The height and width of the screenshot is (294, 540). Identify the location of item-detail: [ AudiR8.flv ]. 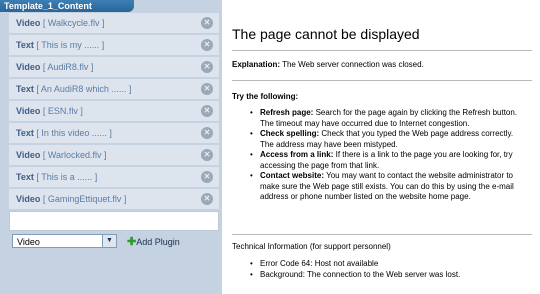
(68, 67).